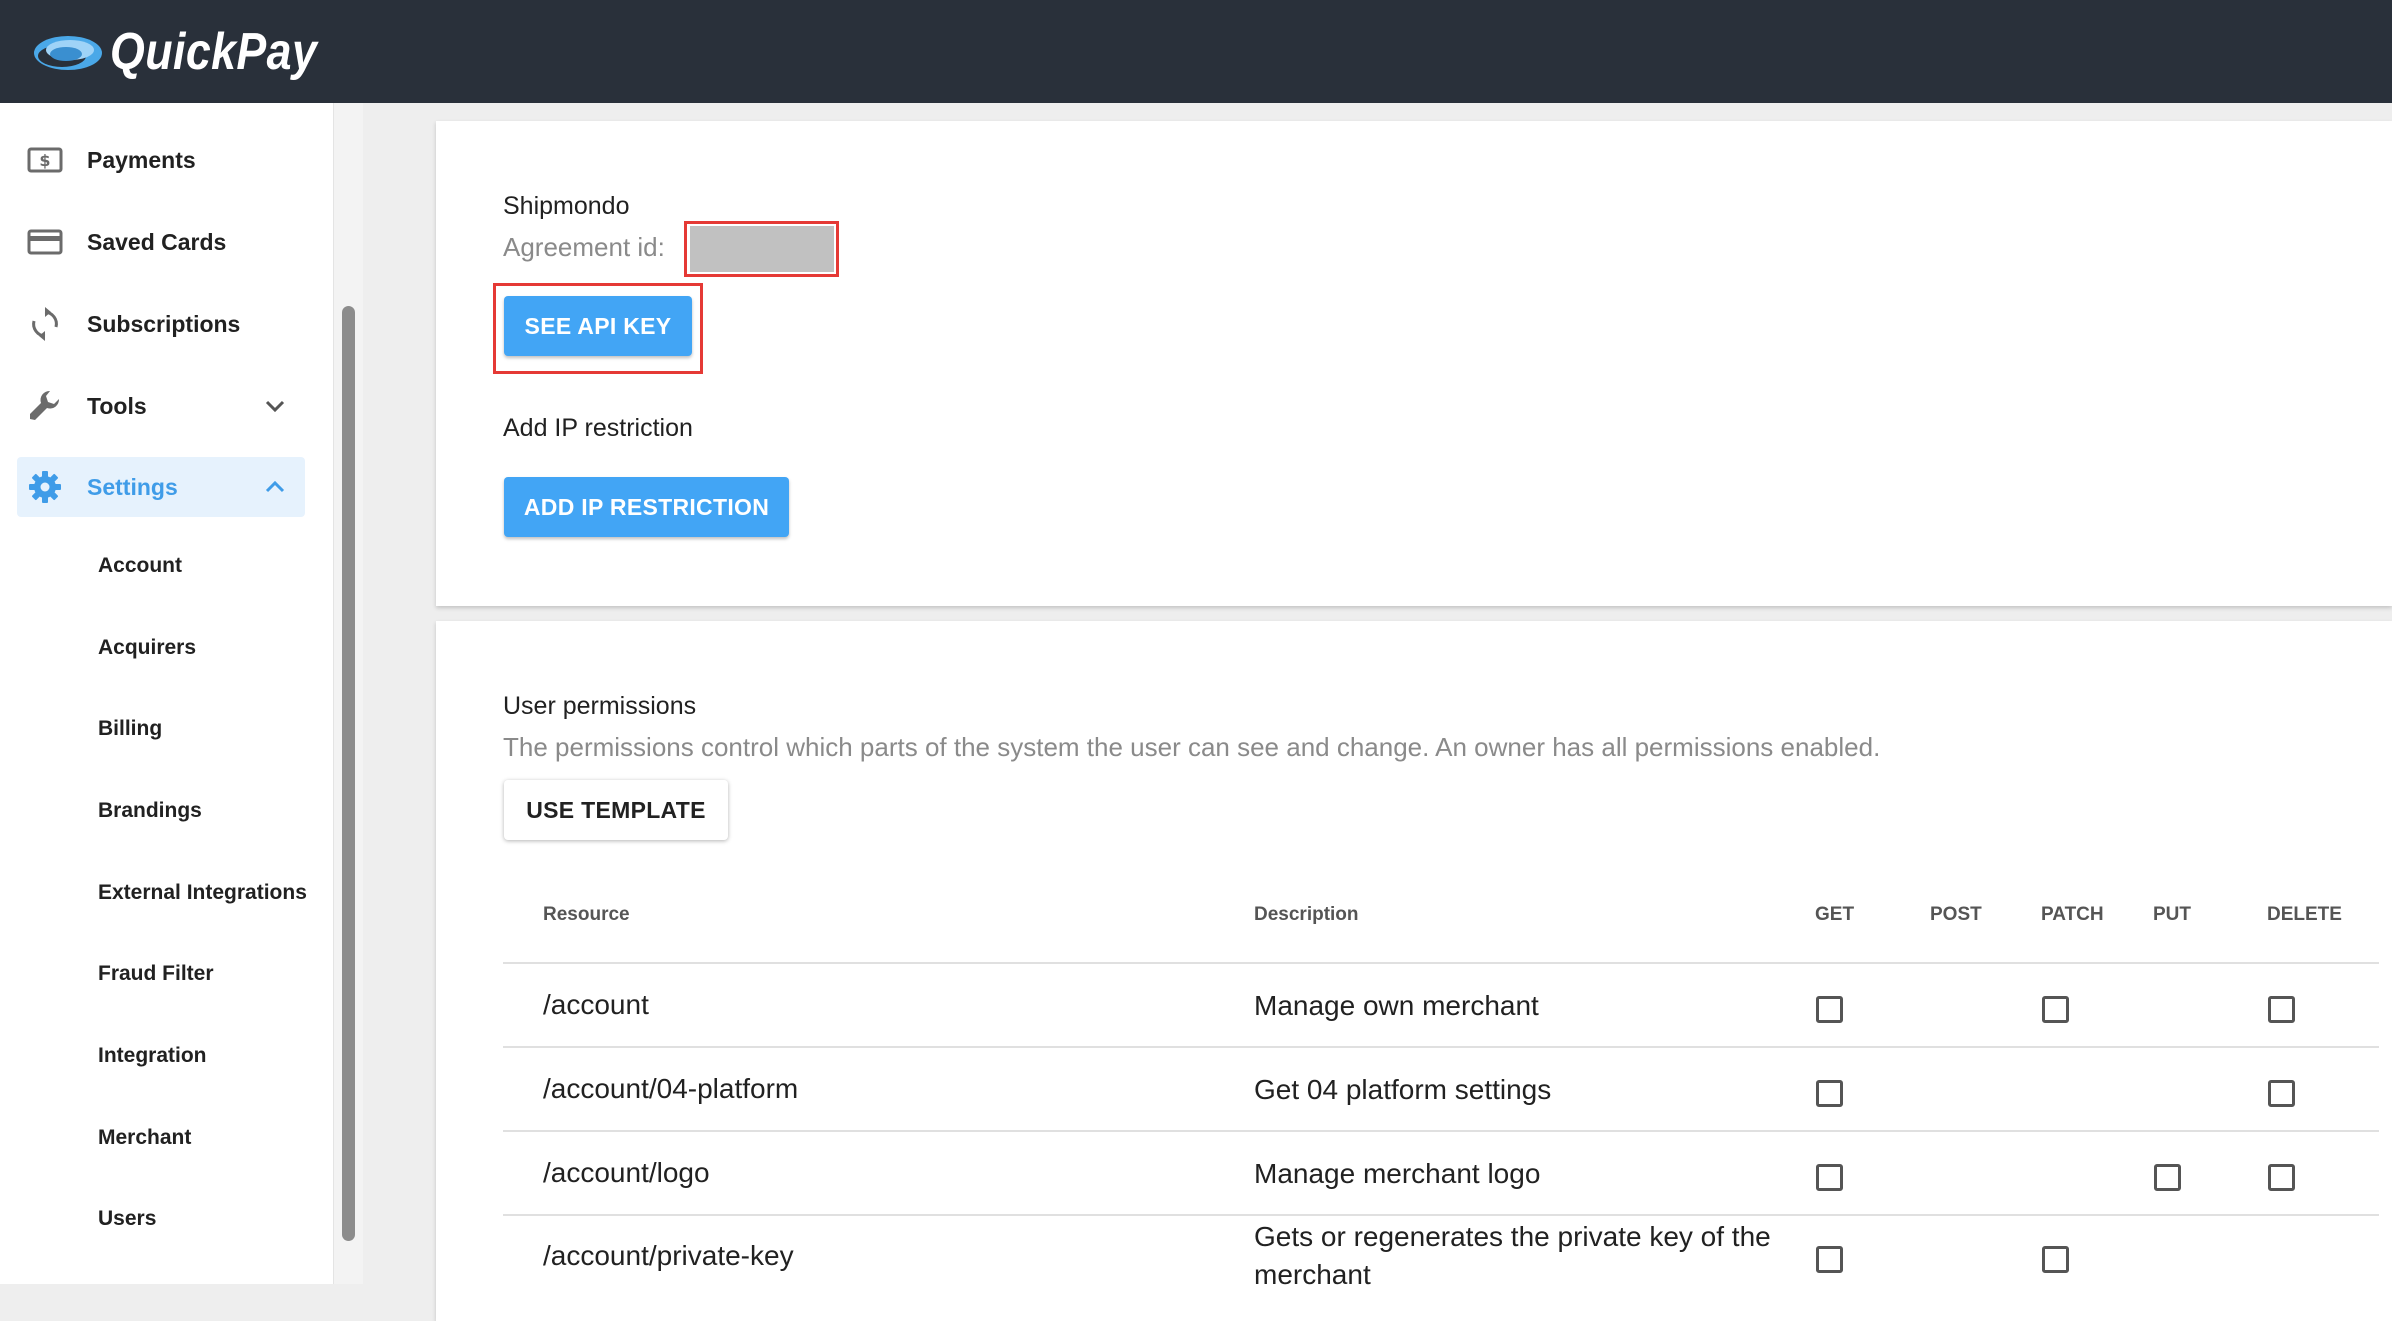 The width and height of the screenshot is (2392, 1321). What do you see at coordinates (1956, 914) in the screenshot?
I see `column-header-post: POST` at bounding box center [1956, 914].